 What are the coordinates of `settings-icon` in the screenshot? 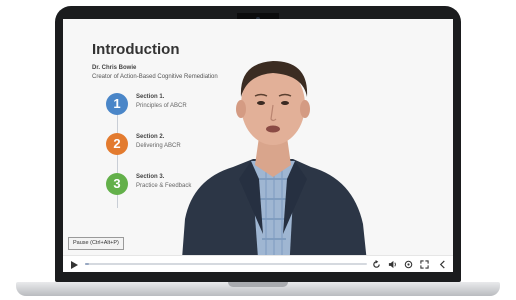 It's located at (408, 264).